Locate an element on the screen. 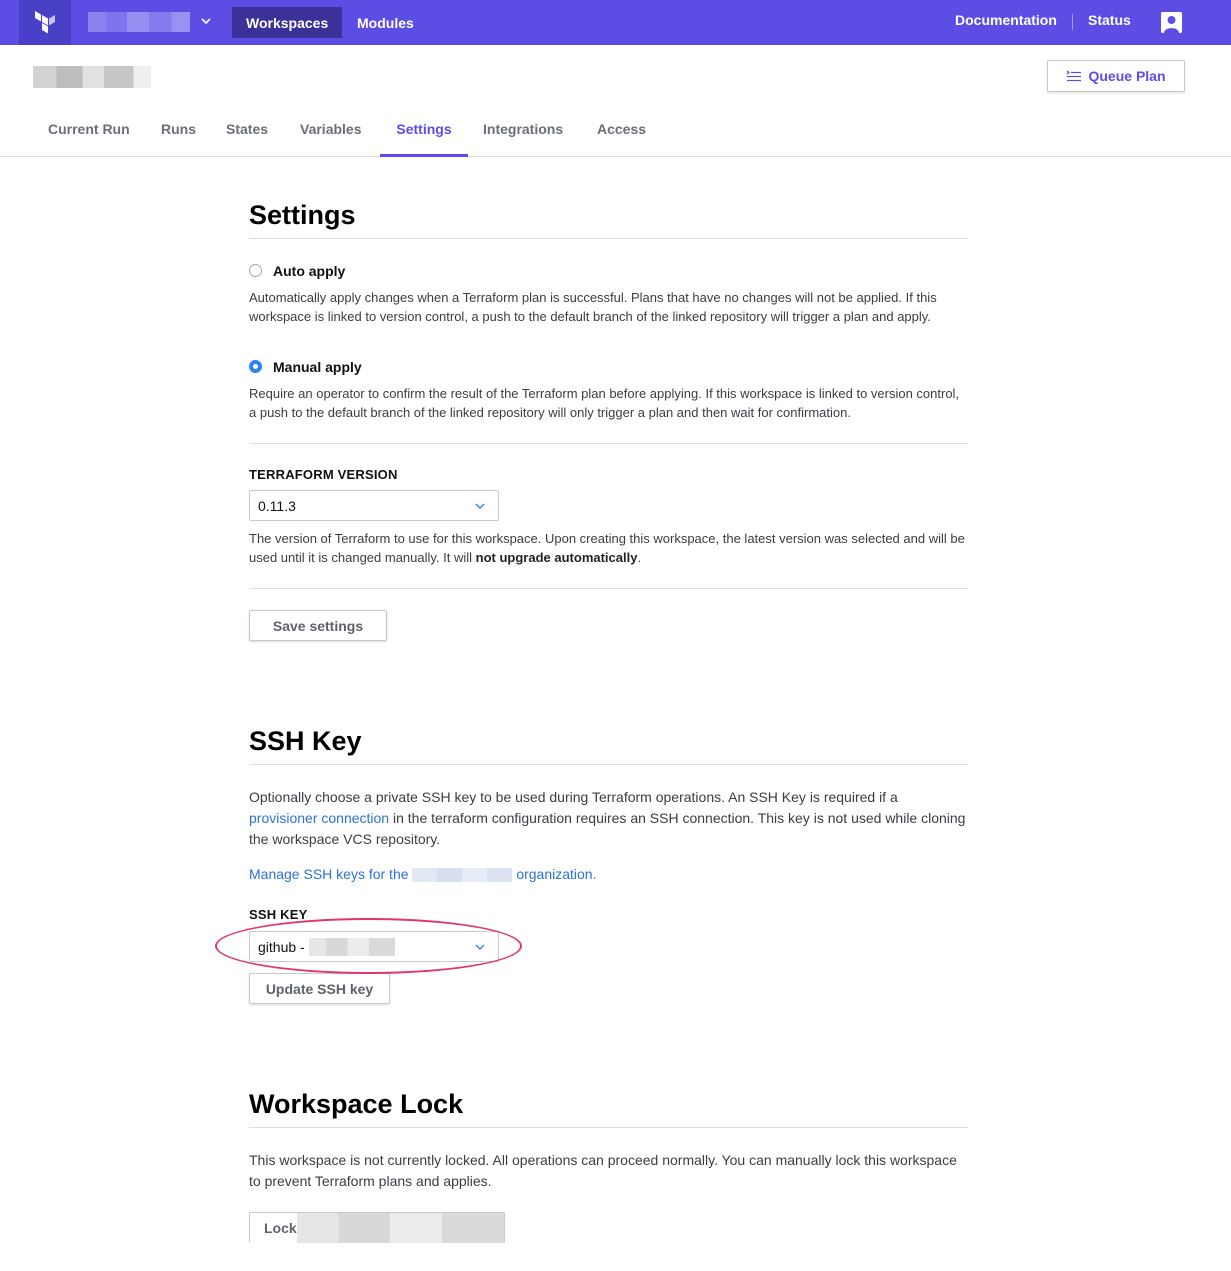 The image size is (1231, 1271). manual-apply-label: Manual apply is located at coordinates (317, 367).